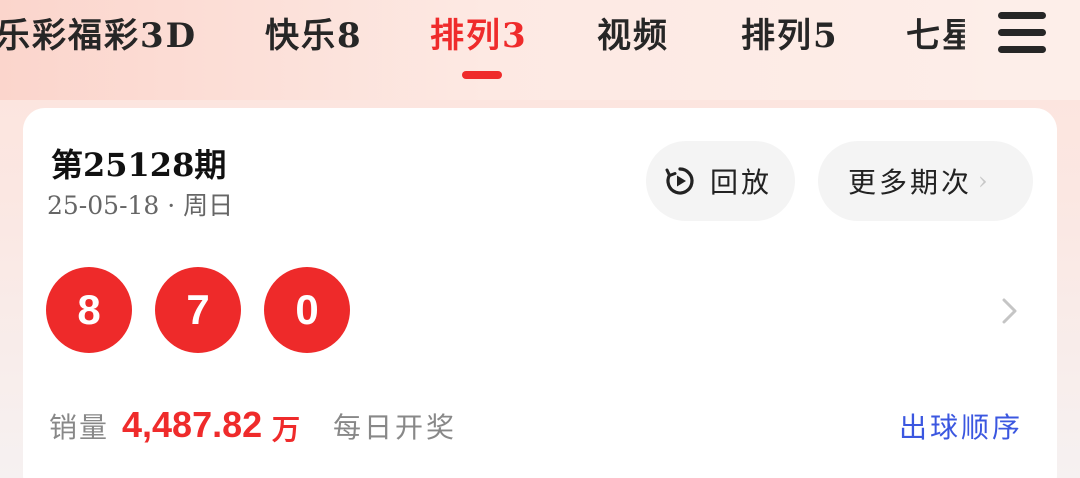  I want to click on more-issues-label: 更多期次, so click(910, 182).